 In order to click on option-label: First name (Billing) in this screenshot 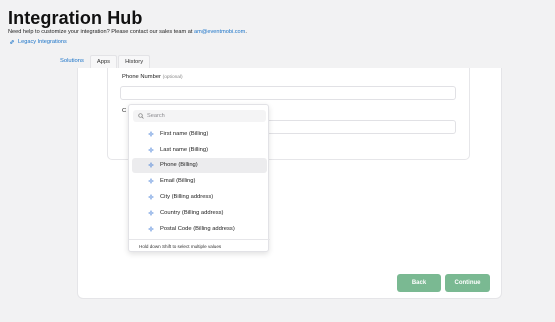, I will do `click(184, 133)`.